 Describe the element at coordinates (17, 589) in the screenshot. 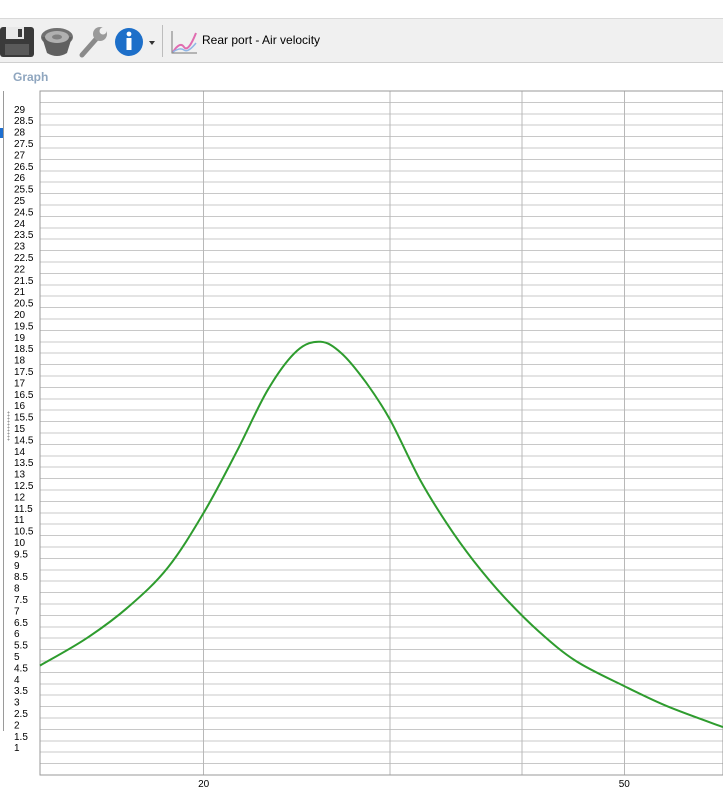

I see `y-tick-label: 8` at that location.